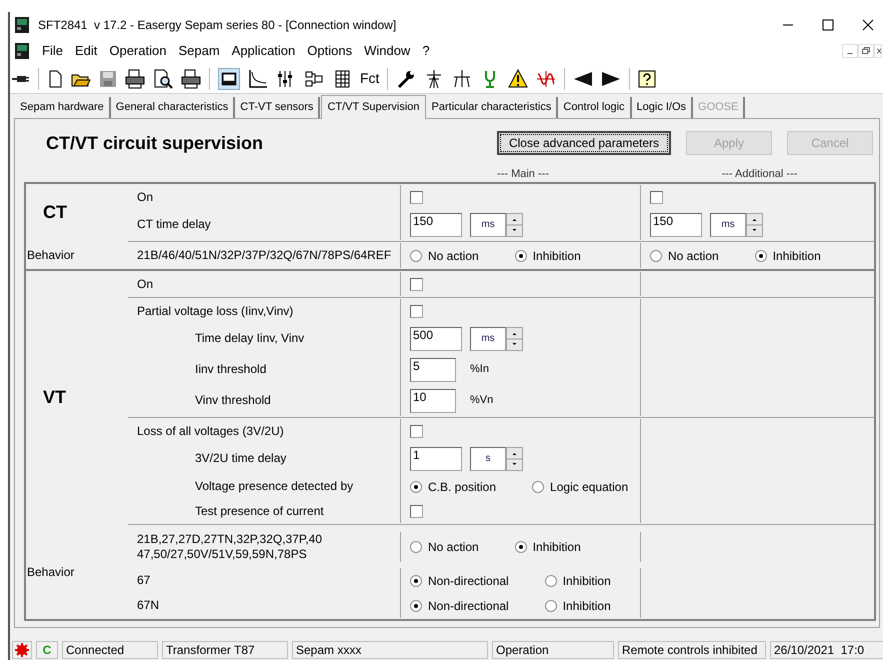 The height and width of the screenshot is (660, 883). I want to click on menu-item: Edit, so click(86, 51).